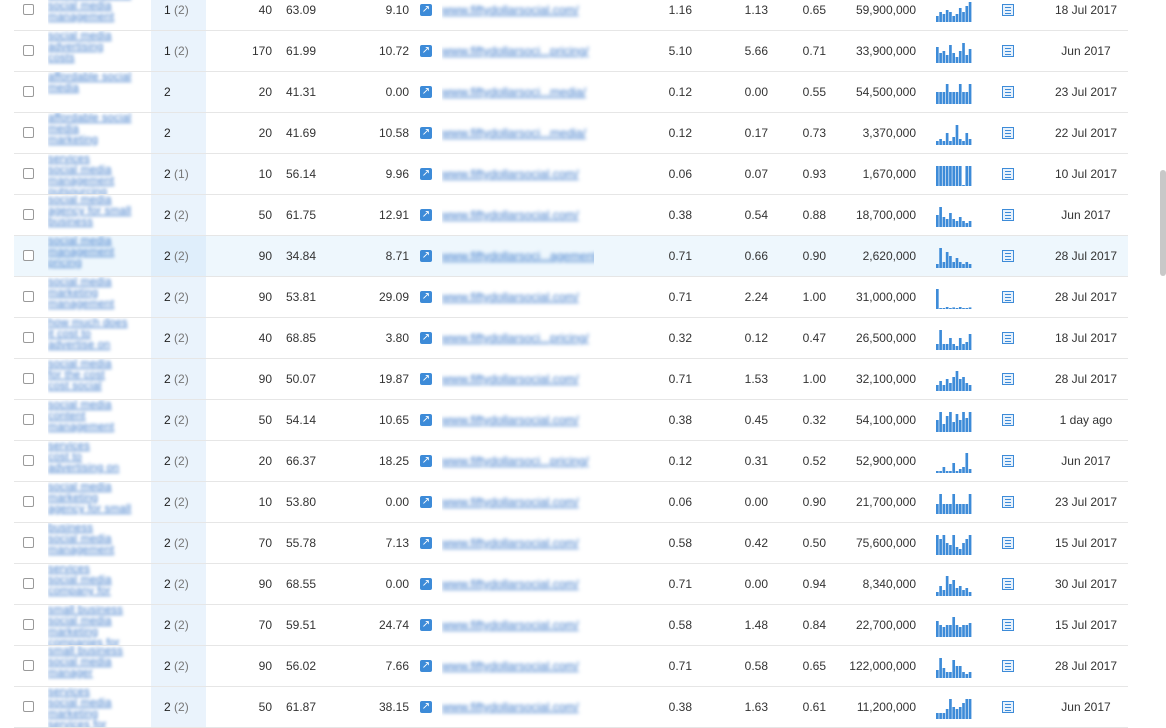 This screenshot has height=728, width=1166. Describe the element at coordinates (1163, 223) in the screenshot. I see `vertical-scrollbar` at that location.